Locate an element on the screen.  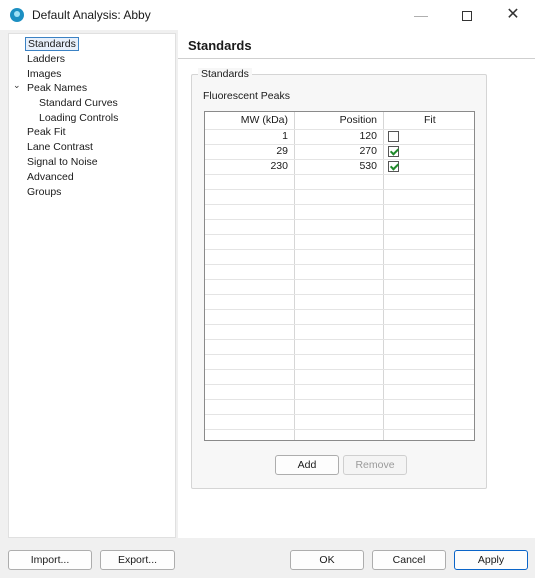
sidebar-item-peak-names: Peak Names is located at coordinates (57, 88).